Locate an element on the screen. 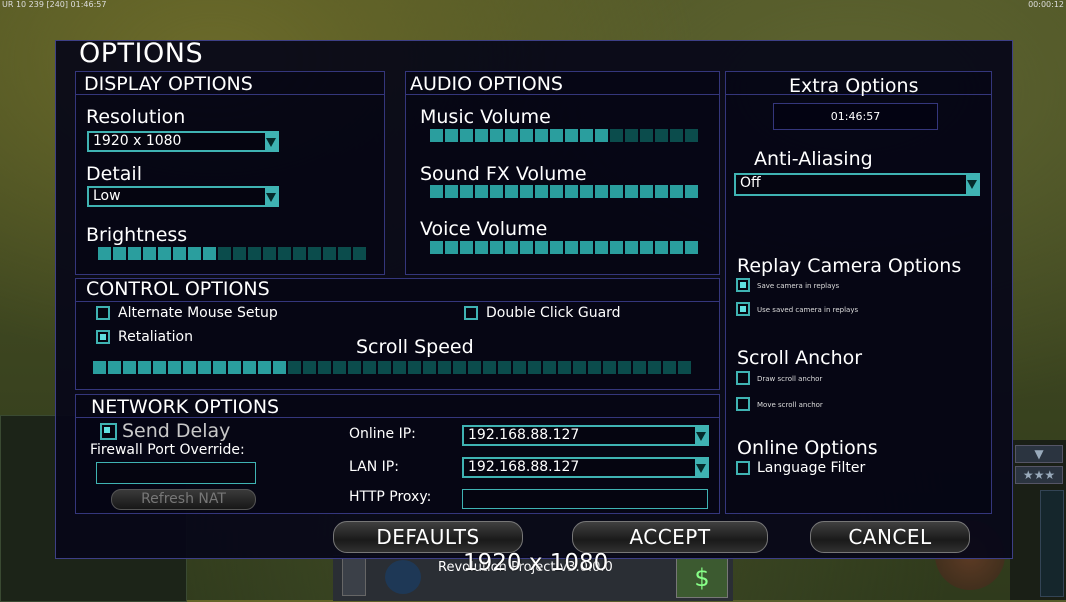  send-delay-checkbox is located at coordinates (108, 431).